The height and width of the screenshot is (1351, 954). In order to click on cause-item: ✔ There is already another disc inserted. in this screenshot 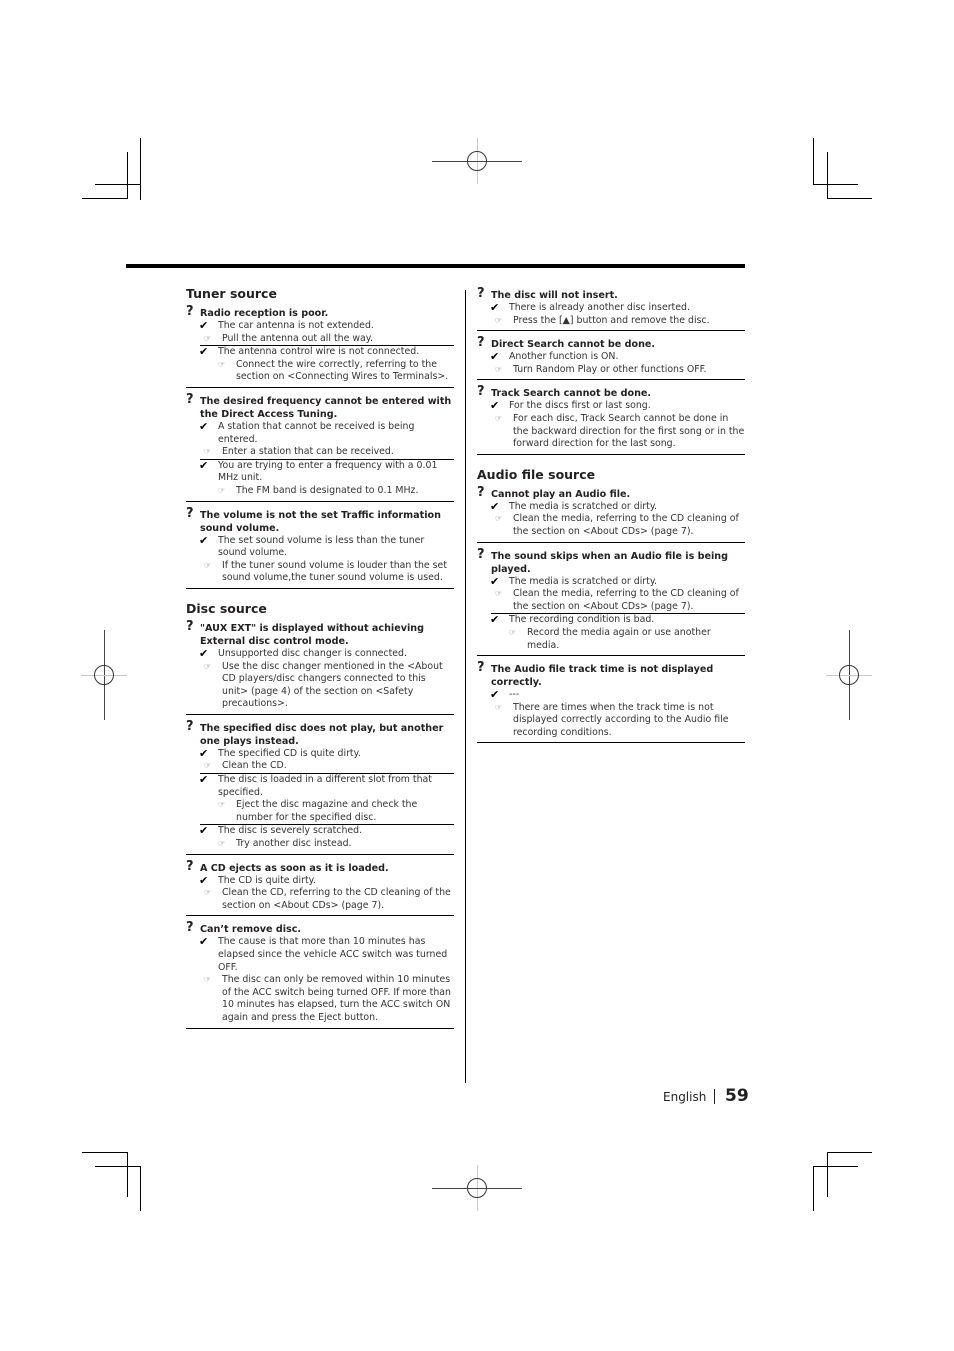, I will do `click(611, 308)`.